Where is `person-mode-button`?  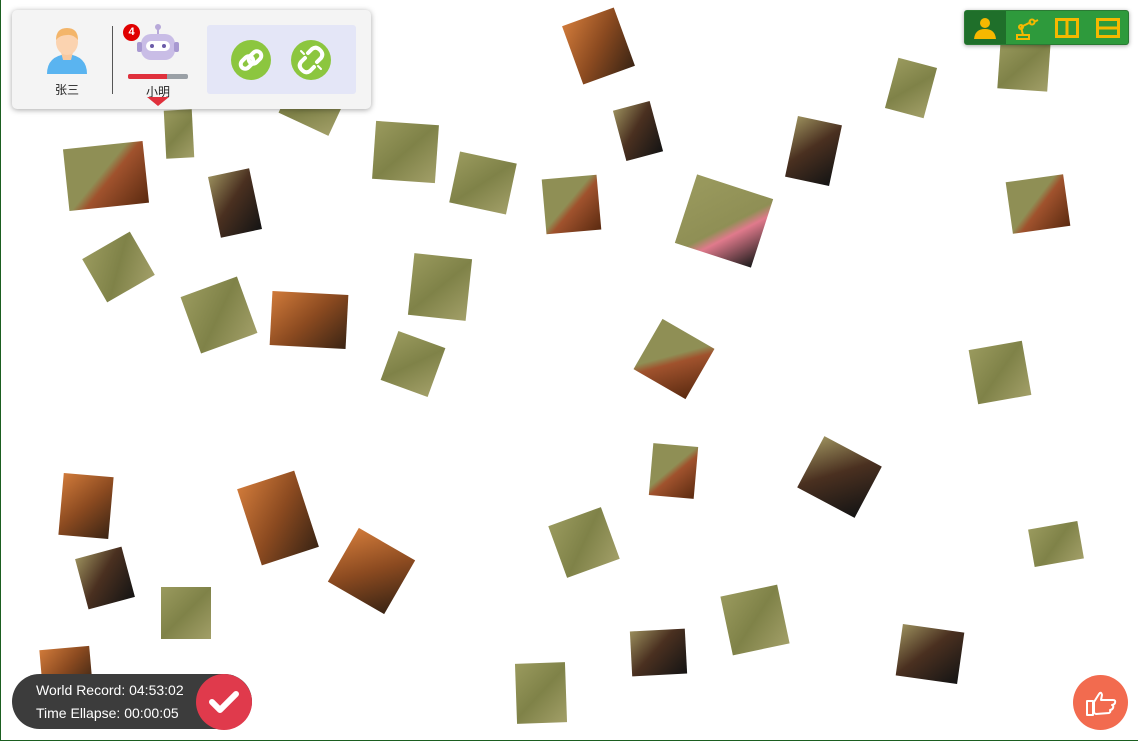 person-mode-button is located at coordinates (985, 27).